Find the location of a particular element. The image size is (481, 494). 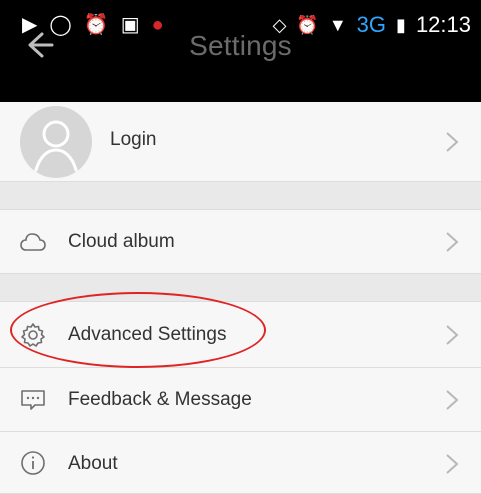

chat-bubble-icon is located at coordinates (33, 400).